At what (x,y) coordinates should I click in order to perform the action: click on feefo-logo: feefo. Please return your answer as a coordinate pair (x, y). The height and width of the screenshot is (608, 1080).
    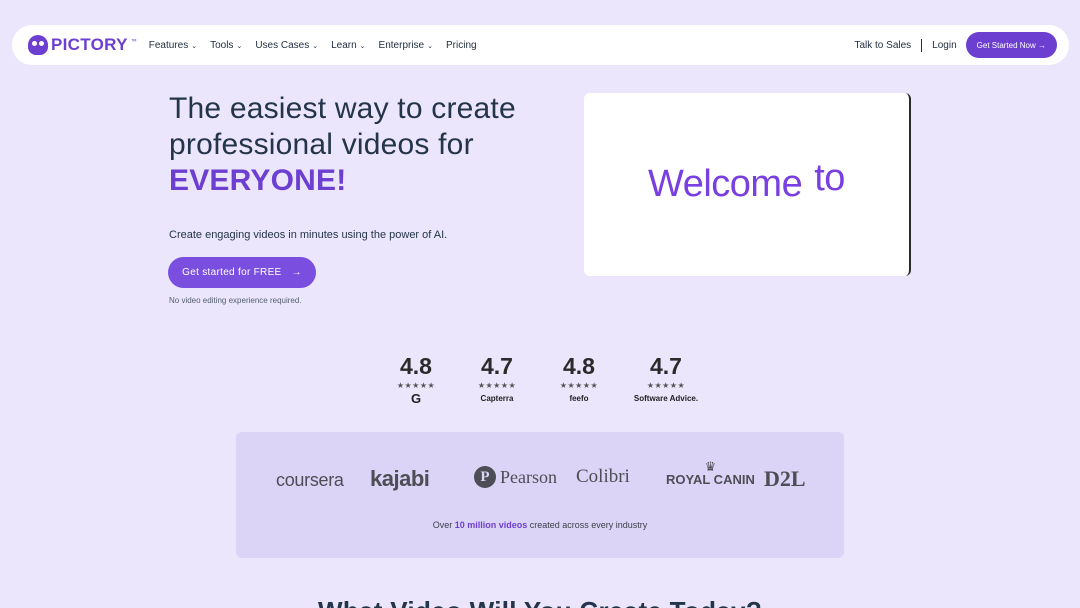
    Looking at the image, I should click on (579, 398).